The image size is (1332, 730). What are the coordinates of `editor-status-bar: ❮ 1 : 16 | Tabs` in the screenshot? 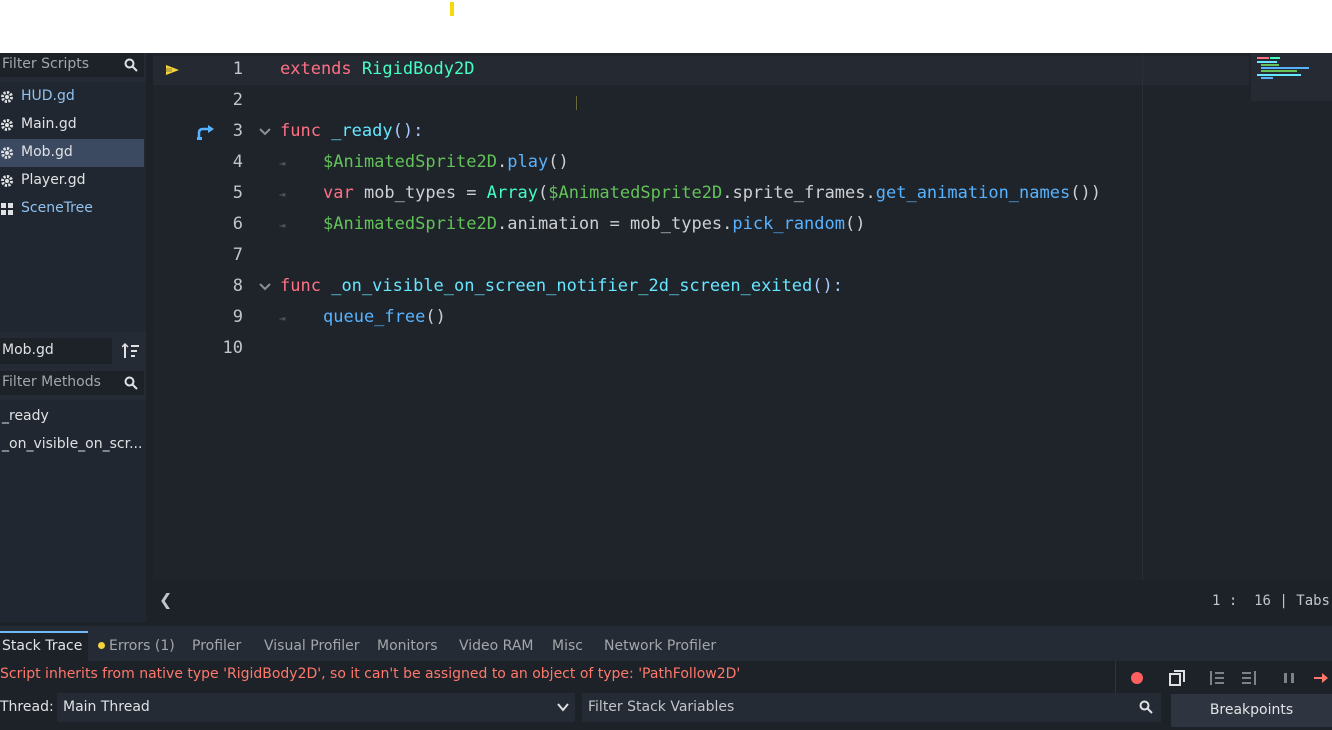 It's located at (742, 601).